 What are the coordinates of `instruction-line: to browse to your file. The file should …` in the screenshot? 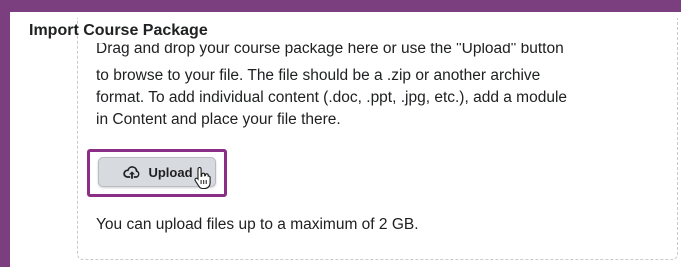 It's located at (318, 75).